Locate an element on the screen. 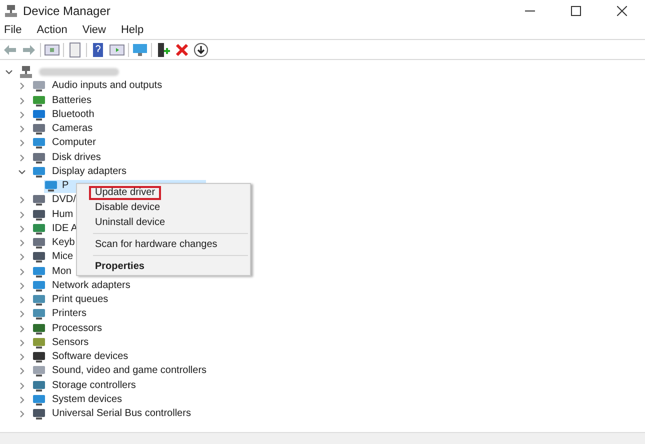 This screenshot has width=645, height=444. tree-item: Keyb is located at coordinates (63, 243).